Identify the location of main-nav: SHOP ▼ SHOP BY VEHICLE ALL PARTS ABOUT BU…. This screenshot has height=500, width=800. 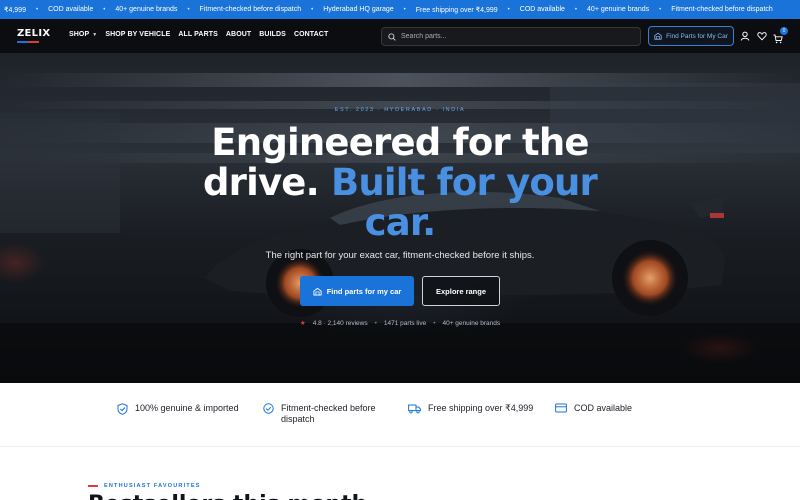
(198, 34).